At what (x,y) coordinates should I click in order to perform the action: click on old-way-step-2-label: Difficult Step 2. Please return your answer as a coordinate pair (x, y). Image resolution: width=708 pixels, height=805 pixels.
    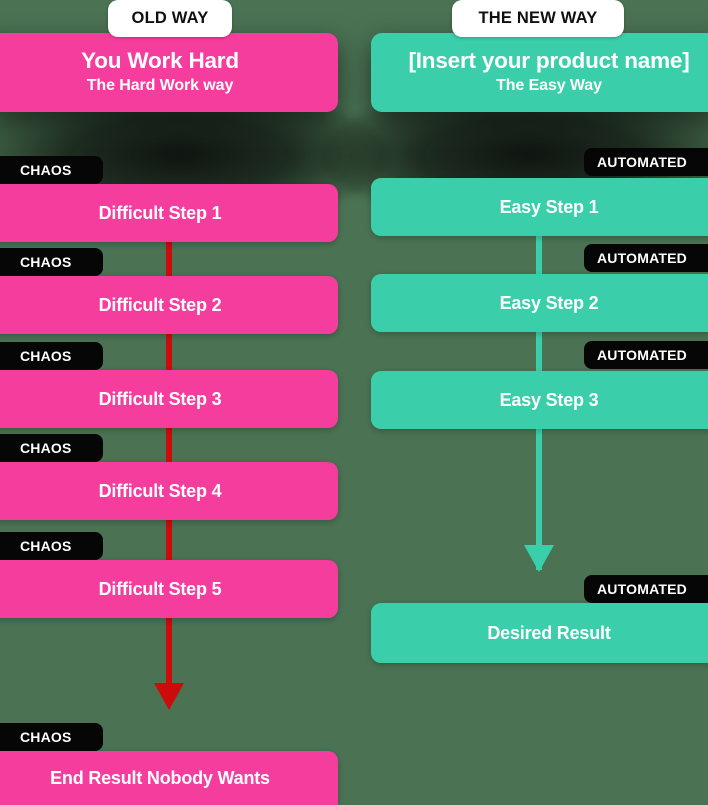
    Looking at the image, I should click on (160, 304).